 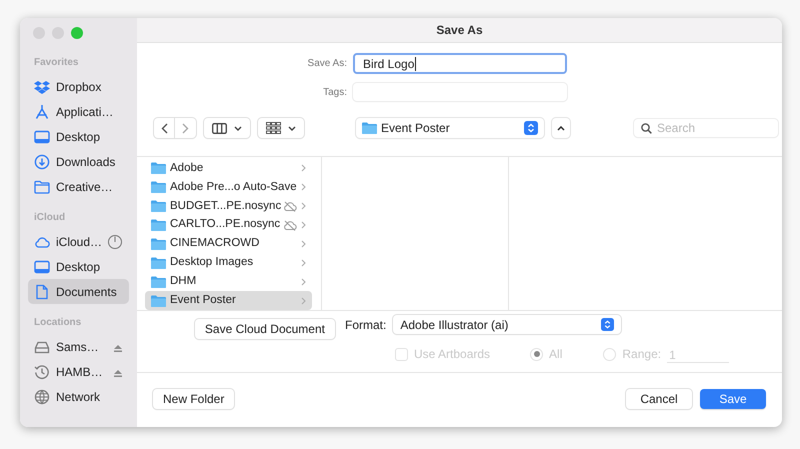 What do you see at coordinates (228, 225) in the screenshot?
I see `folder-row: CARLTO...PE.nosync` at bounding box center [228, 225].